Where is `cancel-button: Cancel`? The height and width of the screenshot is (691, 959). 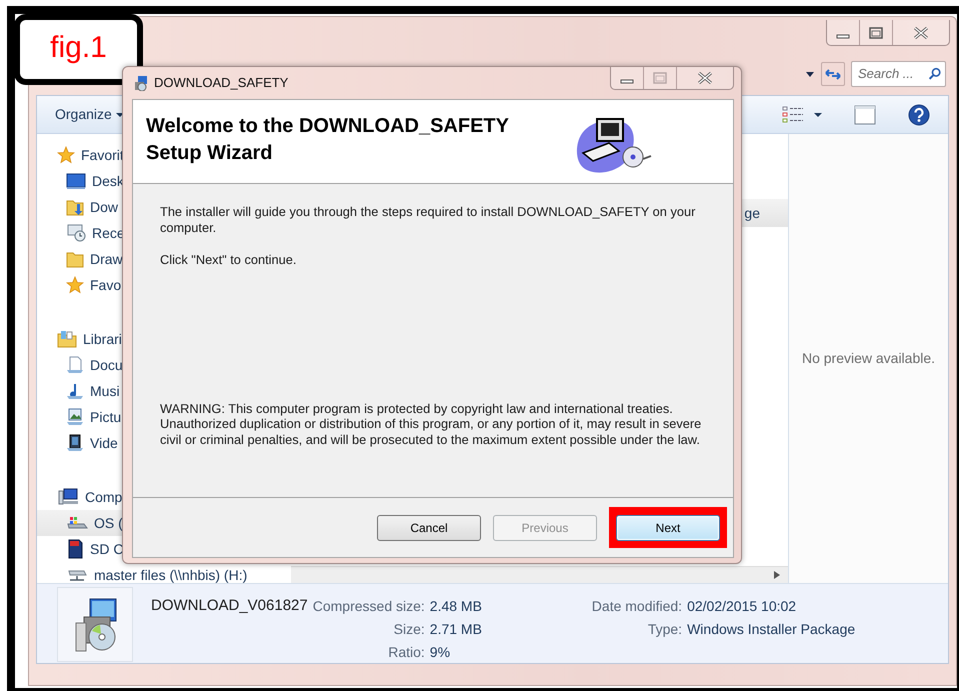
cancel-button: Cancel is located at coordinates (429, 527).